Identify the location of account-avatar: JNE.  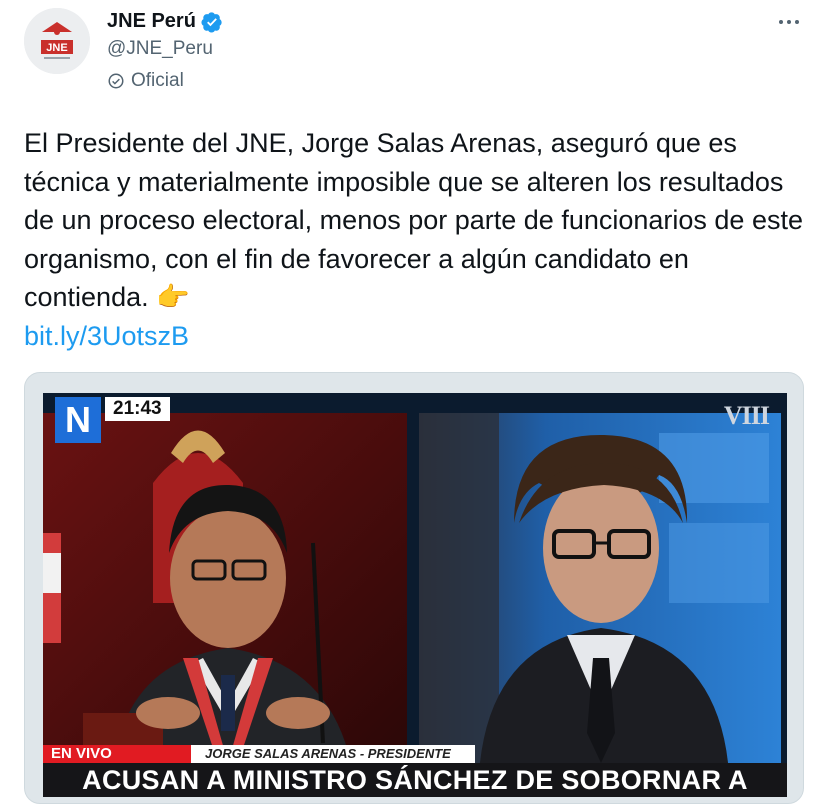
(57, 41).